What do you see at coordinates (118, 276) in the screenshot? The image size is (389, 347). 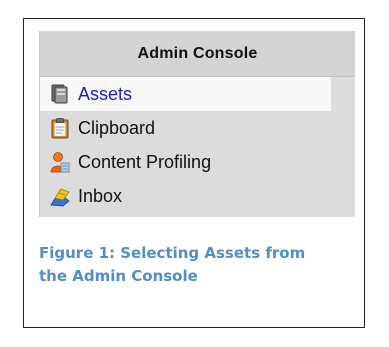 I see `figure-caption-line-2: the Admin Console` at bounding box center [118, 276].